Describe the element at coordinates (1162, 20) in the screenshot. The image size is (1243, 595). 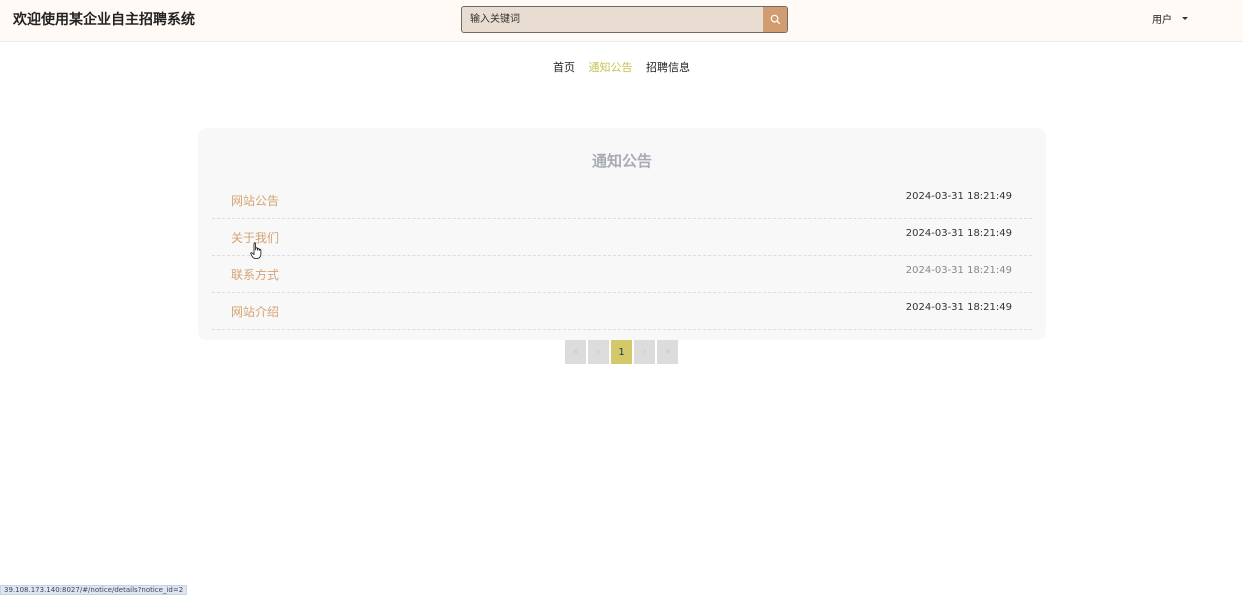
I see `user-menu-label: 用户` at that location.